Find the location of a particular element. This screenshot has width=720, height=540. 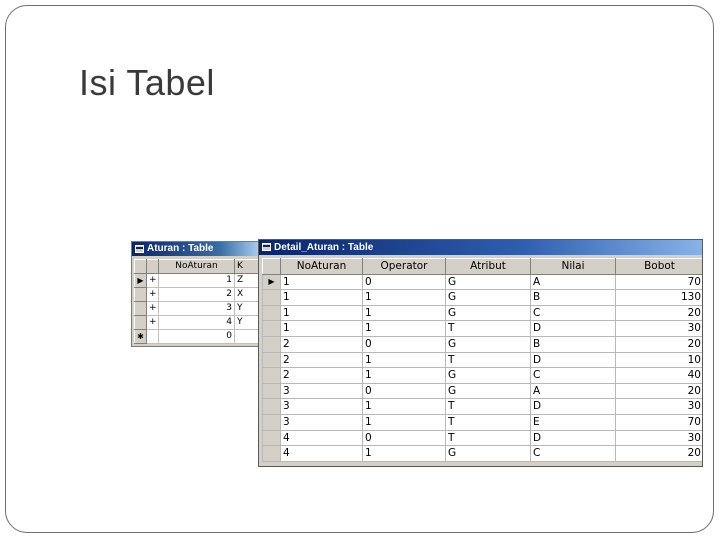

column-header-operator: Operator is located at coordinates (404, 266).